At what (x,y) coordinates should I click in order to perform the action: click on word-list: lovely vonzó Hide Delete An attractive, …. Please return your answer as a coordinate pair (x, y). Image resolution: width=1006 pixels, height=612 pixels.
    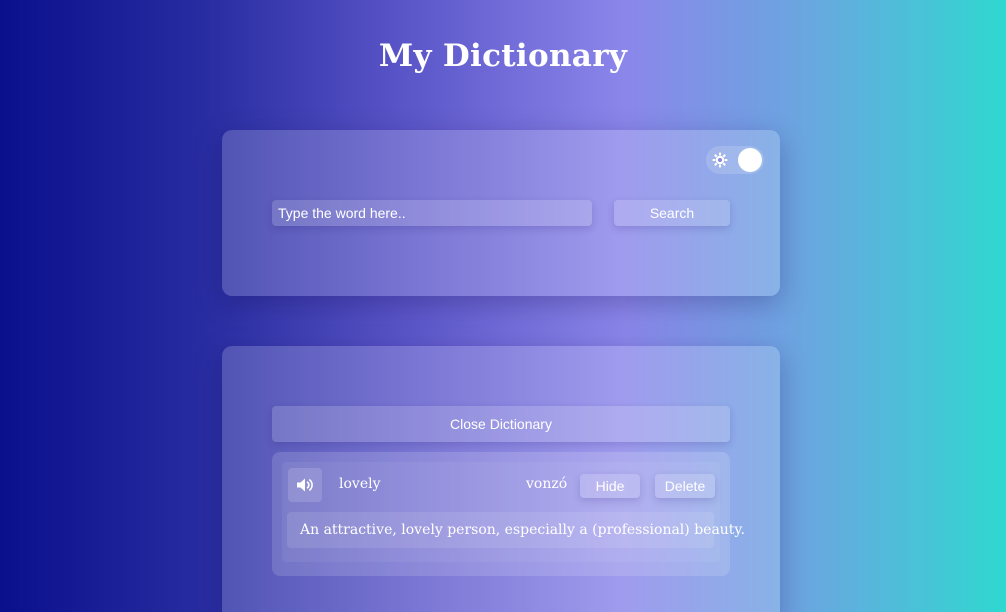
    Looking at the image, I should click on (508, 514).